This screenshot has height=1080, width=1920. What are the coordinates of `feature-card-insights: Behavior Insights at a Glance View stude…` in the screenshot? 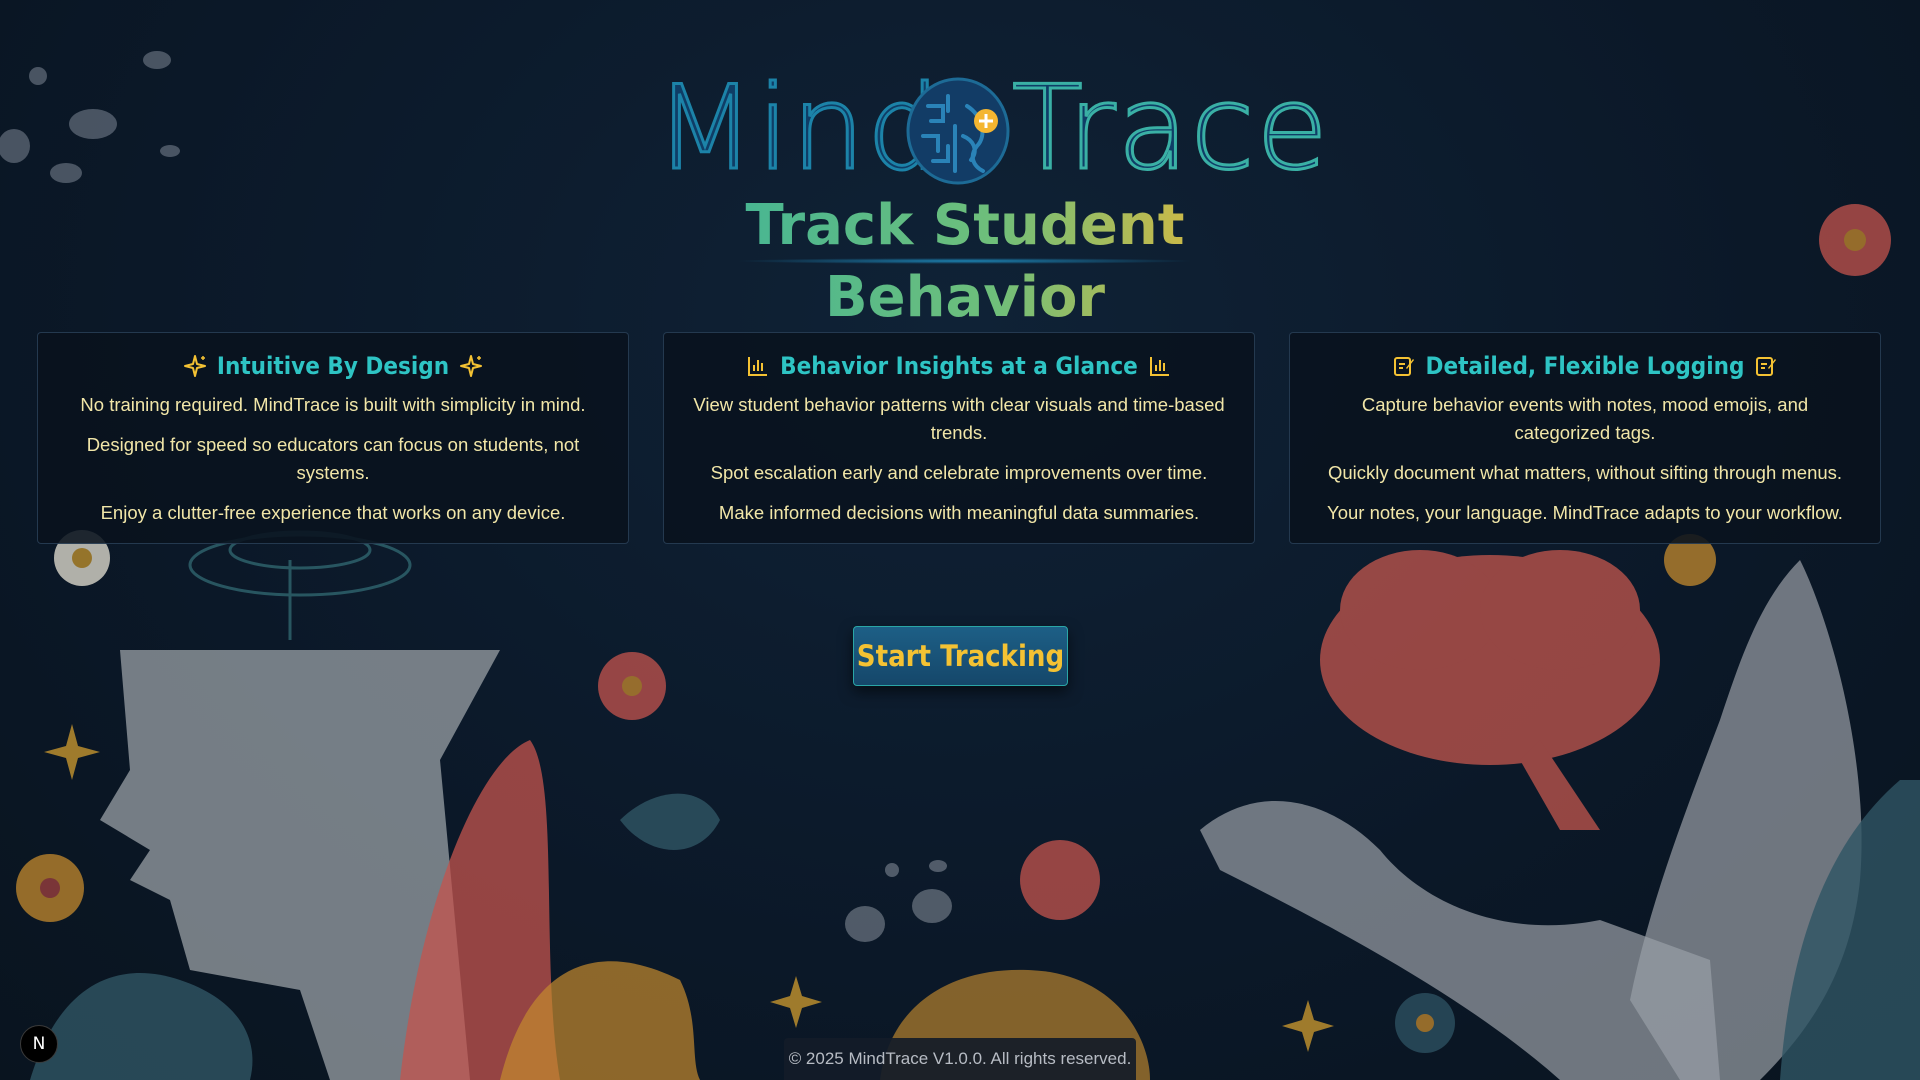 It's located at (959, 438).